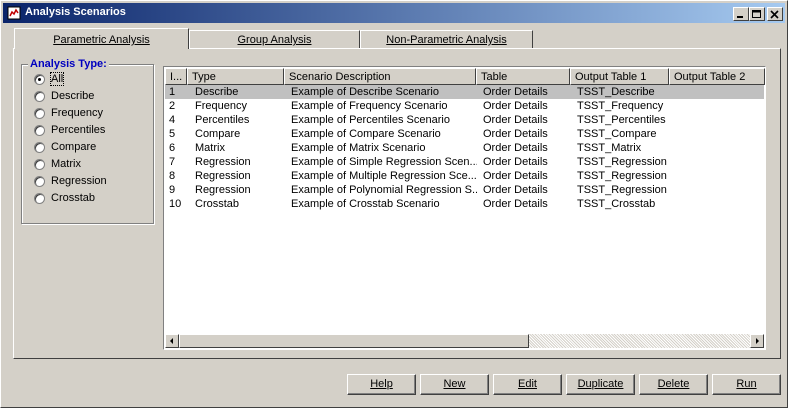 The width and height of the screenshot is (788, 408). I want to click on table-cell: Example of Describe Scenario, so click(365, 92).